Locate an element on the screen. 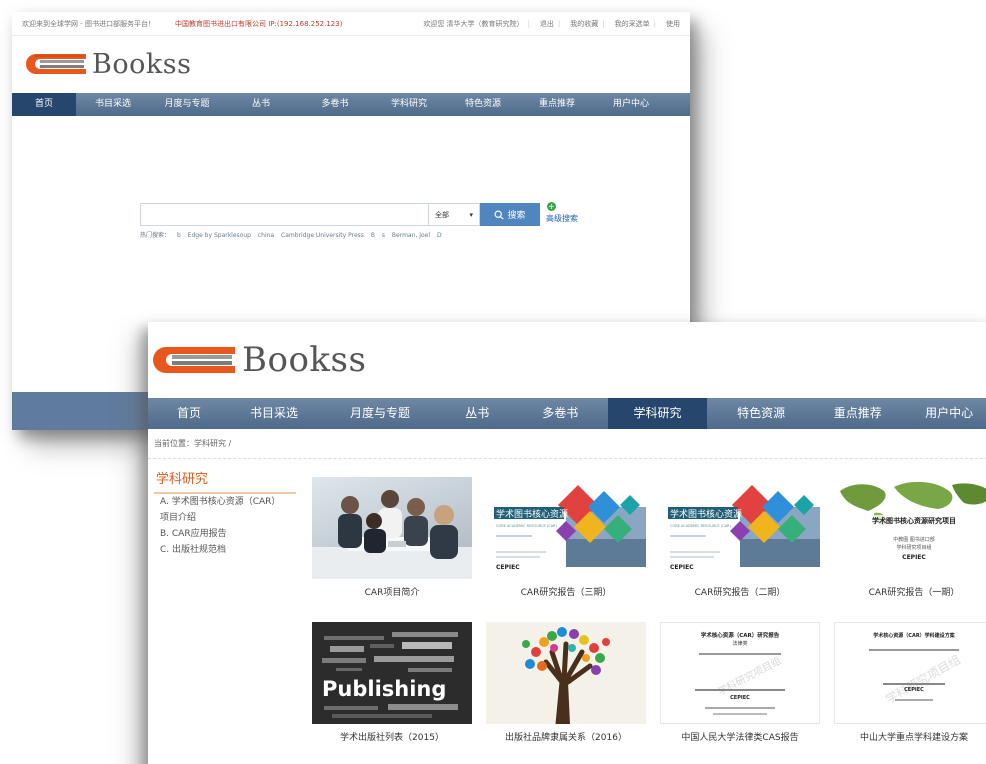  hot-term: D is located at coordinates (439, 235).